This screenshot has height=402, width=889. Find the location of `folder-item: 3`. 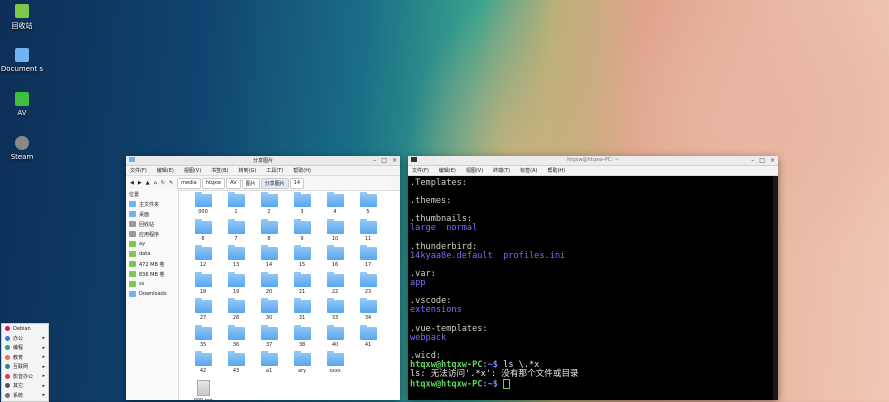

folder-item: 3 is located at coordinates (302, 203).